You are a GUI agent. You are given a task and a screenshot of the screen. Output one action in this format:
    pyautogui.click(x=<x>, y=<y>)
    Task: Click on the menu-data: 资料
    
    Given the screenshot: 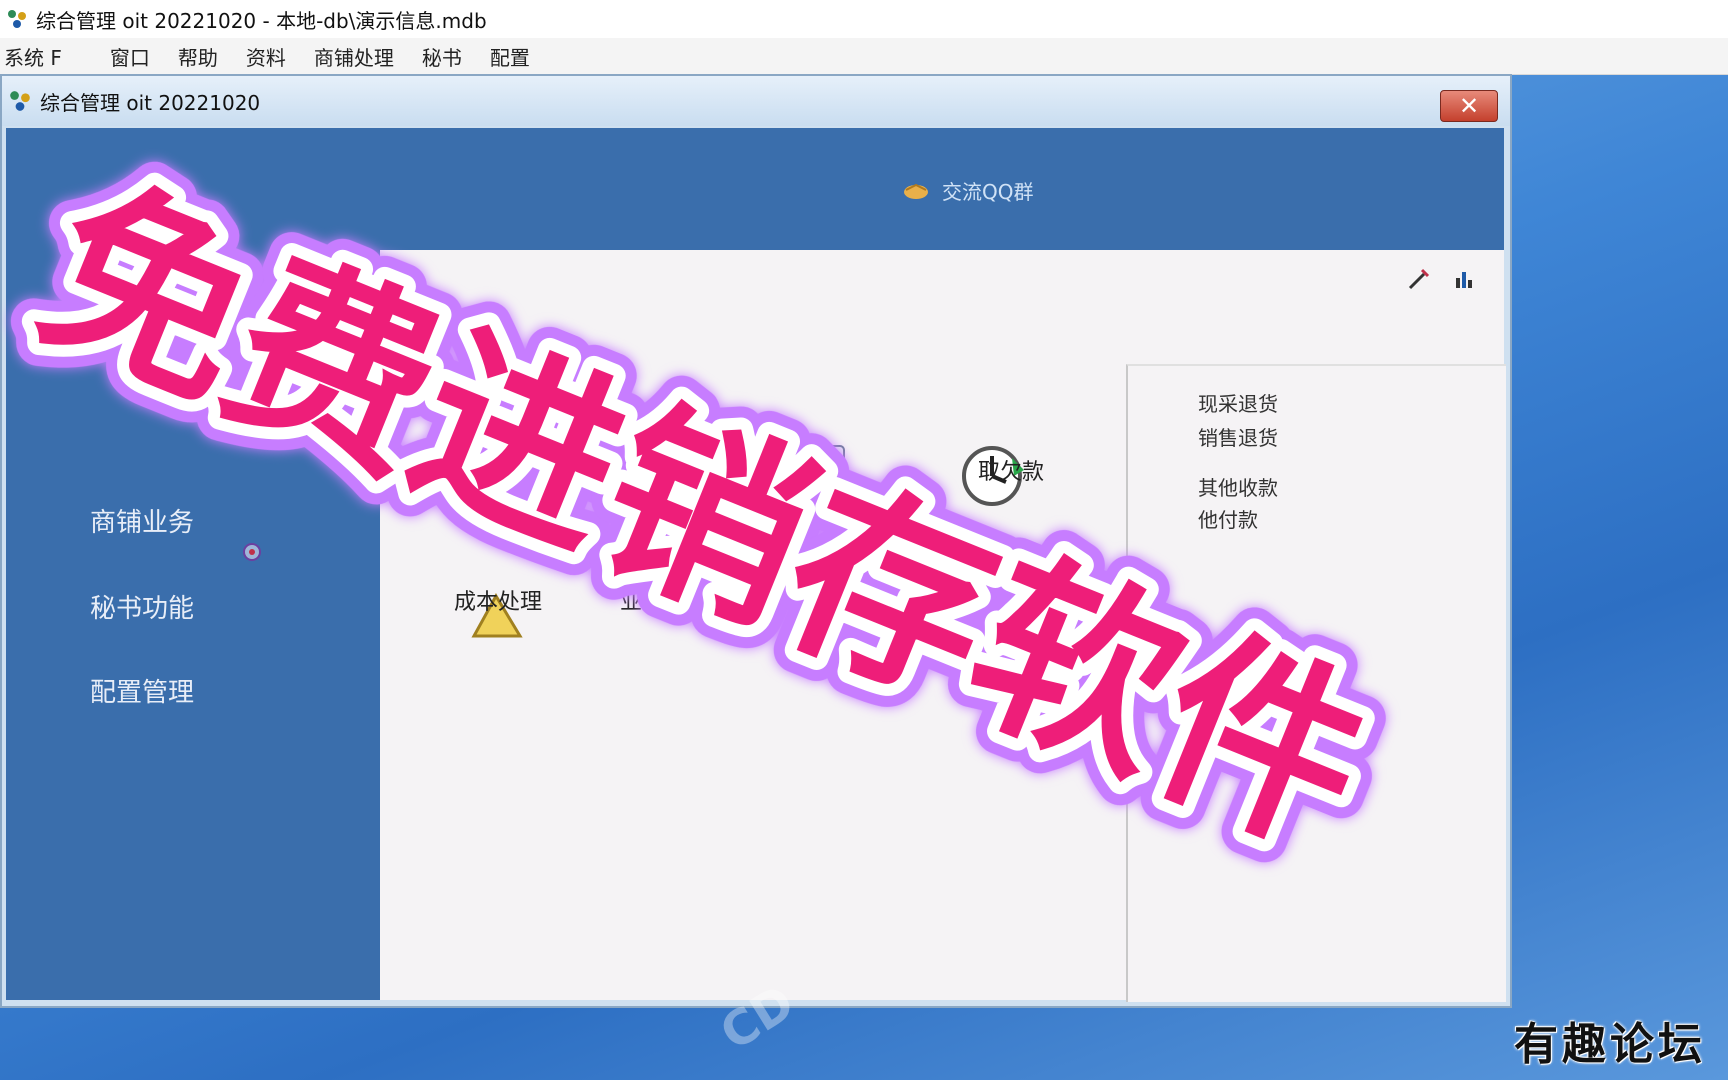 What is the action you would take?
    pyautogui.click(x=266, y=56)
    